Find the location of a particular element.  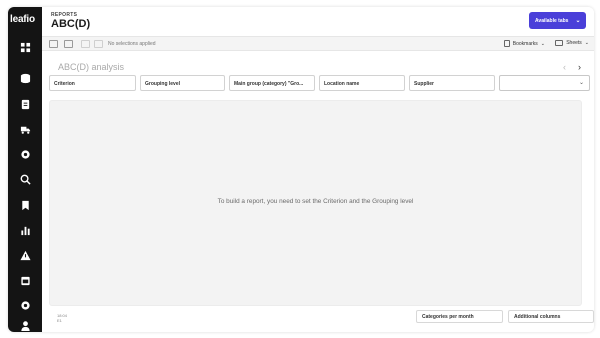

categories-per-month-tab: Categories per month is located at coordinates (459, 316).